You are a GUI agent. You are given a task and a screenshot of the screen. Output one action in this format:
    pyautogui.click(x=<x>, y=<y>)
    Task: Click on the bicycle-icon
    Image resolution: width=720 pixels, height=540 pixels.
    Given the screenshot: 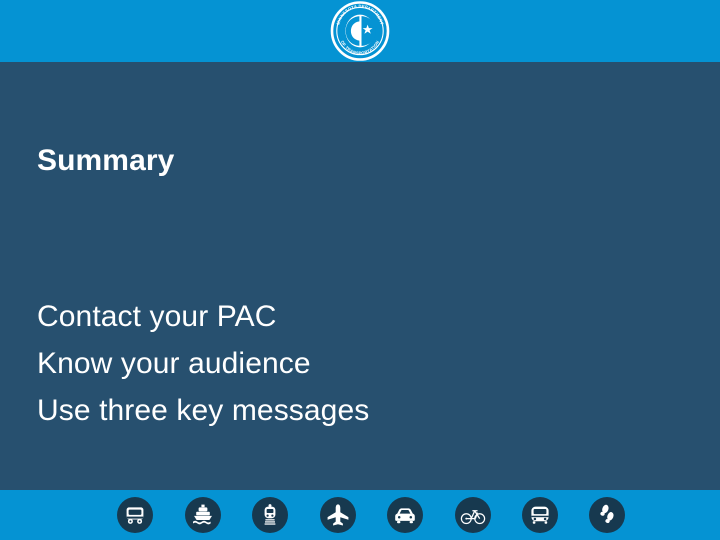 What is the action you would take?
    pyautogui.click(x=473, y=515)
    